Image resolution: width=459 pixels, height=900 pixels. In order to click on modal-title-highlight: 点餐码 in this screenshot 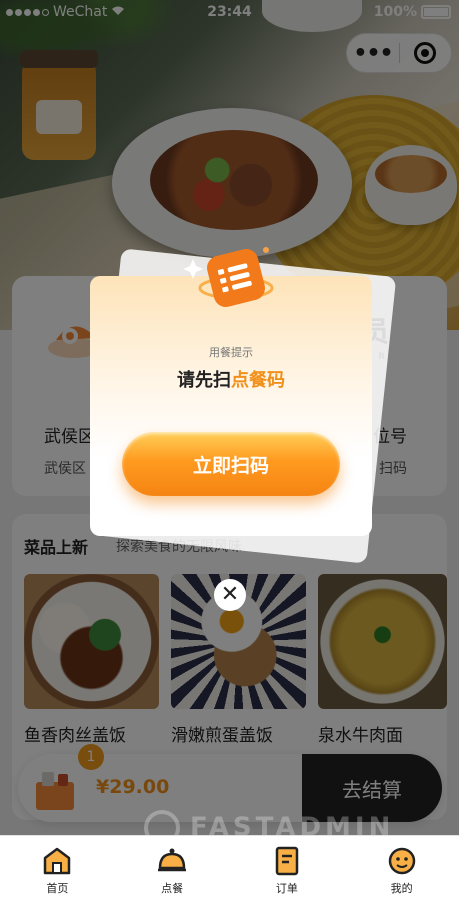, I will do `click(258, 380)`.